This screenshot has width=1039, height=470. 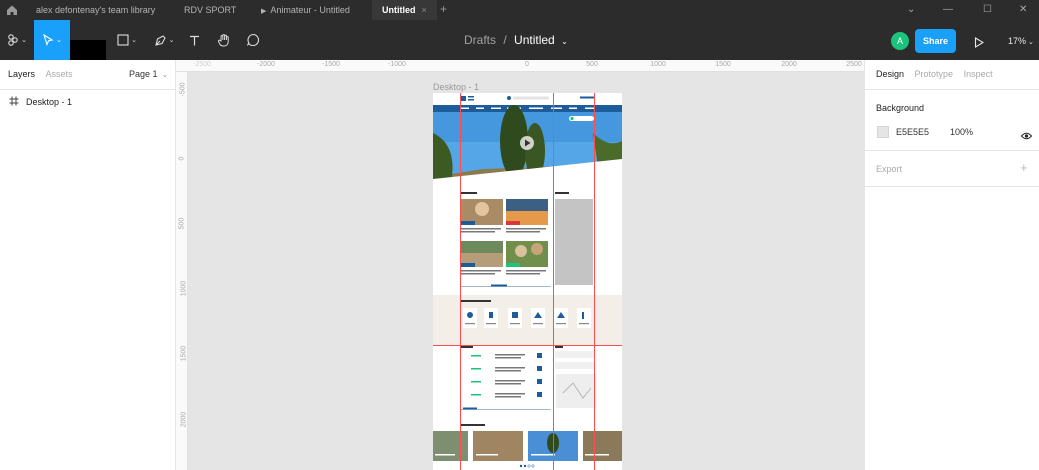 I want to click on ruler-mark: -2000, so click(x=266, y=64).